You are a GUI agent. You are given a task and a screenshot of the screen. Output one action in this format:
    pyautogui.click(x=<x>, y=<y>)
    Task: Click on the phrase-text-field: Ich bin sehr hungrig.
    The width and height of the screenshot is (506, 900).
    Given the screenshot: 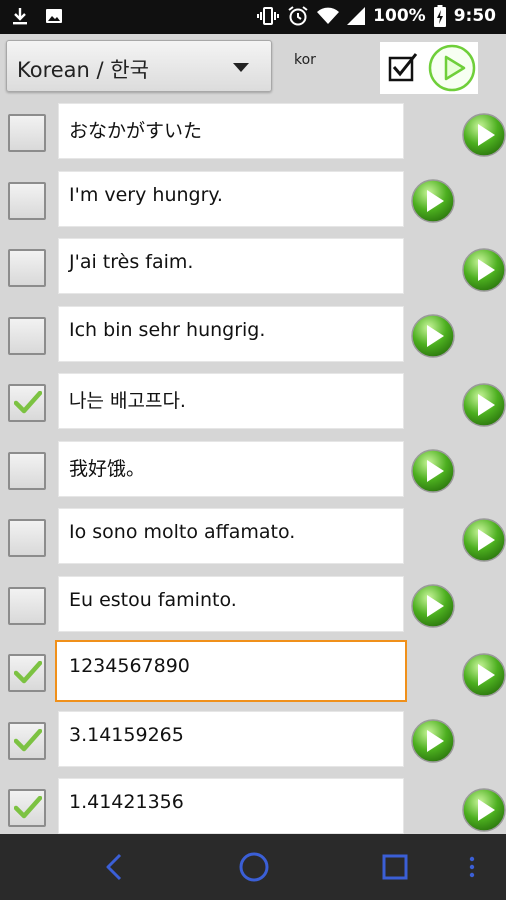 What is the action you would take?
    pyautogui.click(x=231, y=333)
    